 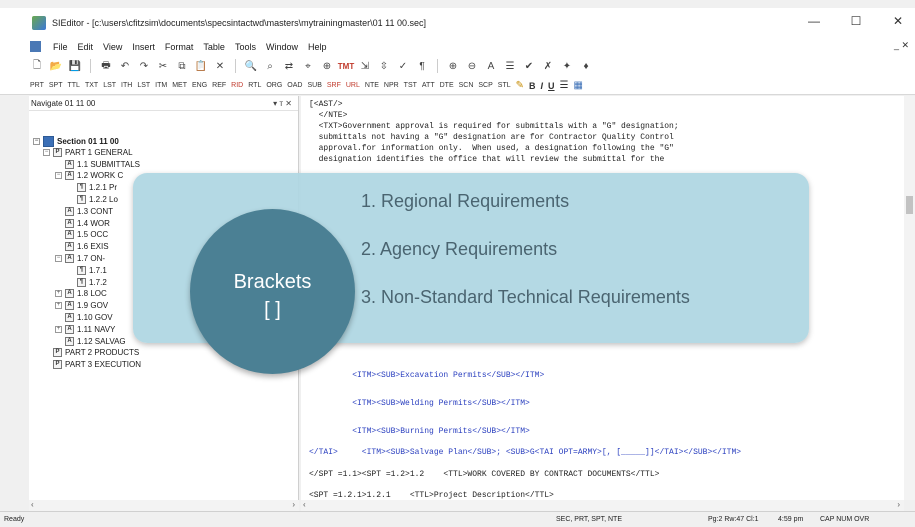 I want to click on tree-node: A 1.1 SUBMITTALS, so click(x=97, y=164).